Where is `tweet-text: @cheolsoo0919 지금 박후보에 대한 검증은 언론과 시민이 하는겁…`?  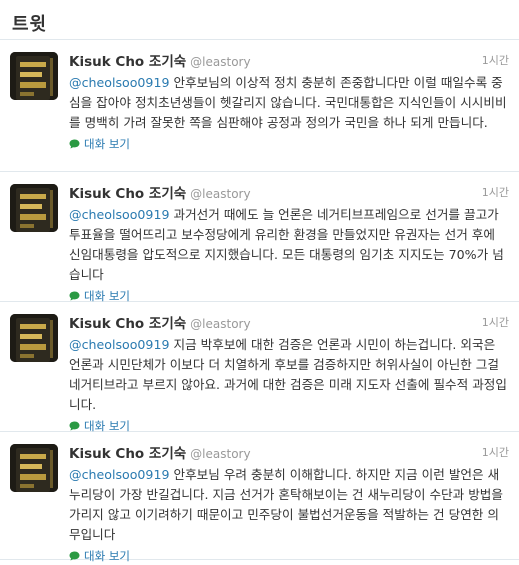
tweet-text: @cheolsoo0919 지금 박후보에 대한 검증은 언론과 시민이 하는겁… is located at coordinates (289, 375).